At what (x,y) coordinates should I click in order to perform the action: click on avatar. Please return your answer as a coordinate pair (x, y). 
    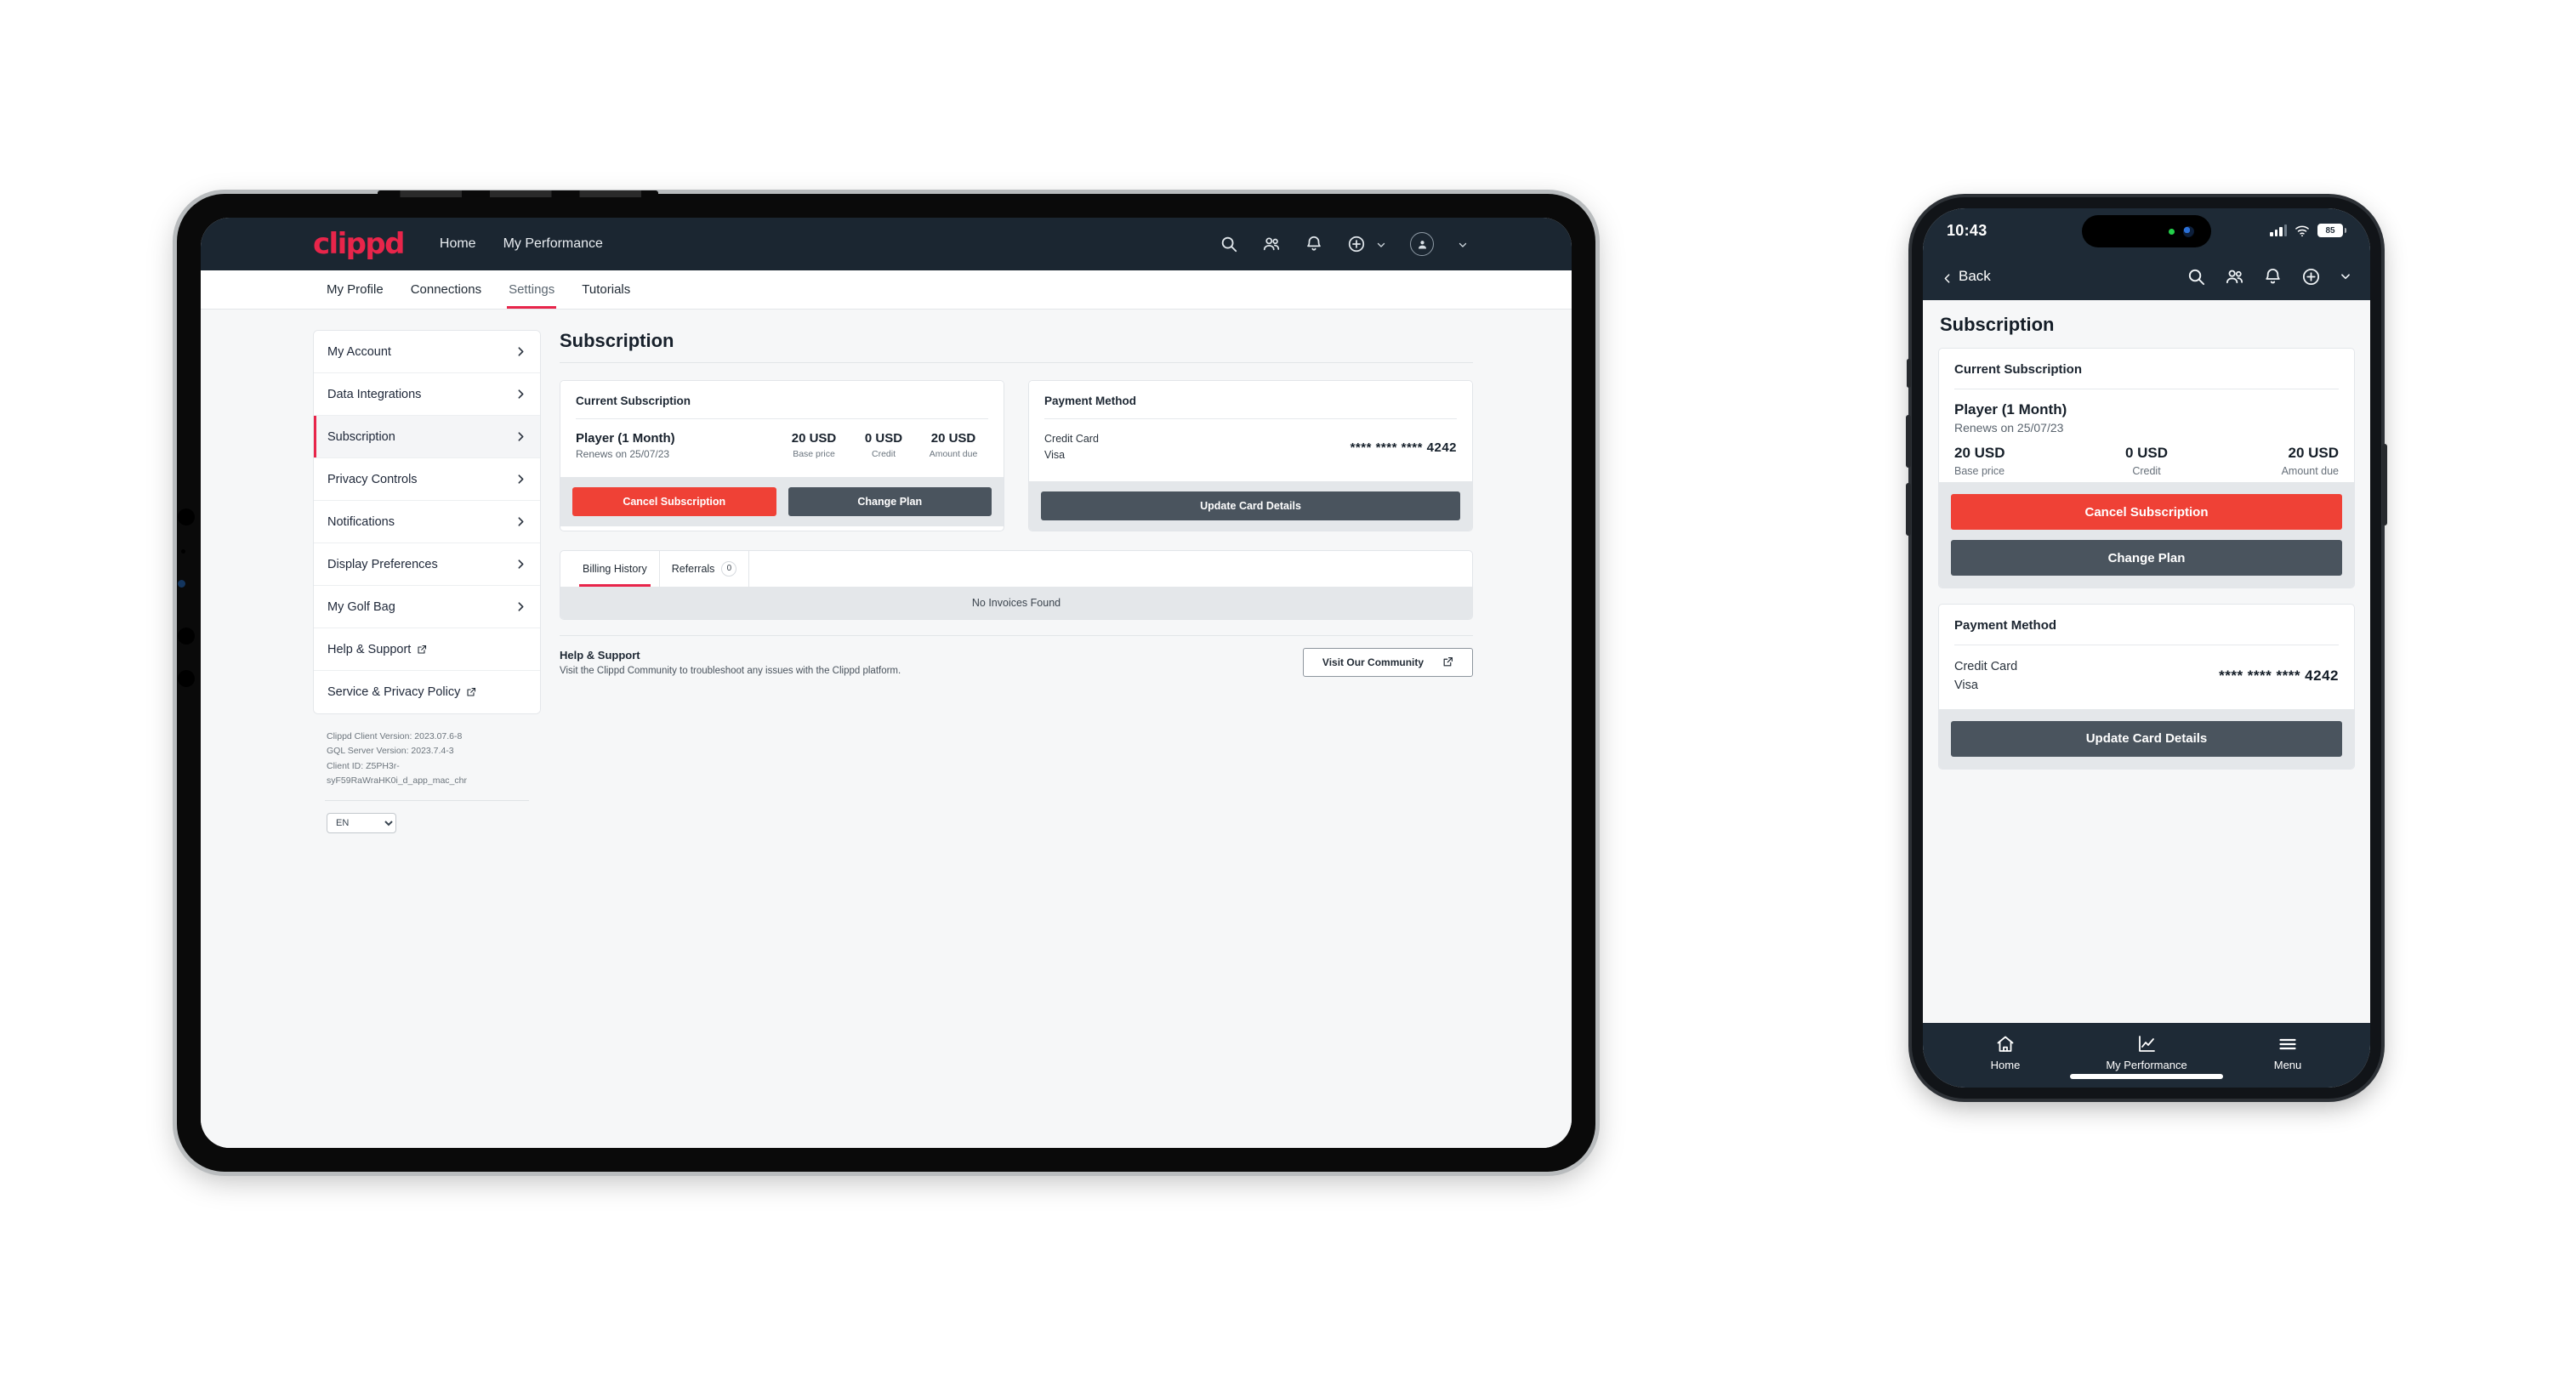
    Looking at the image, I should click on (1422, 244).